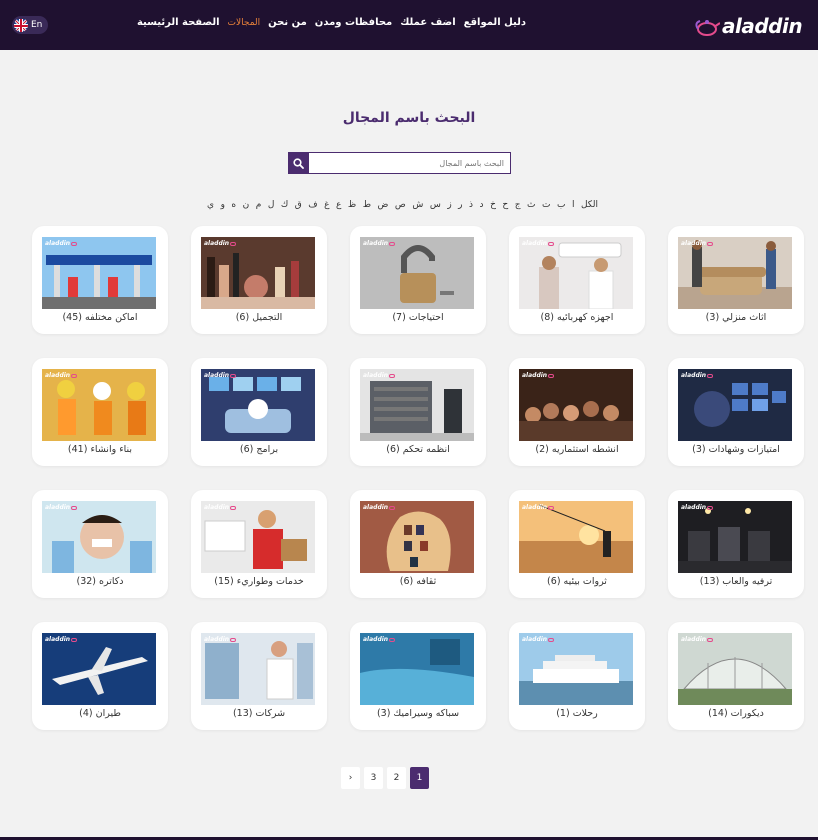 Image resolution: width=818 pixels, height=840 pixels. Describe the element at coordinates (505, 205) in the screenshot. I see `letter-filter-item: ح` at that location.